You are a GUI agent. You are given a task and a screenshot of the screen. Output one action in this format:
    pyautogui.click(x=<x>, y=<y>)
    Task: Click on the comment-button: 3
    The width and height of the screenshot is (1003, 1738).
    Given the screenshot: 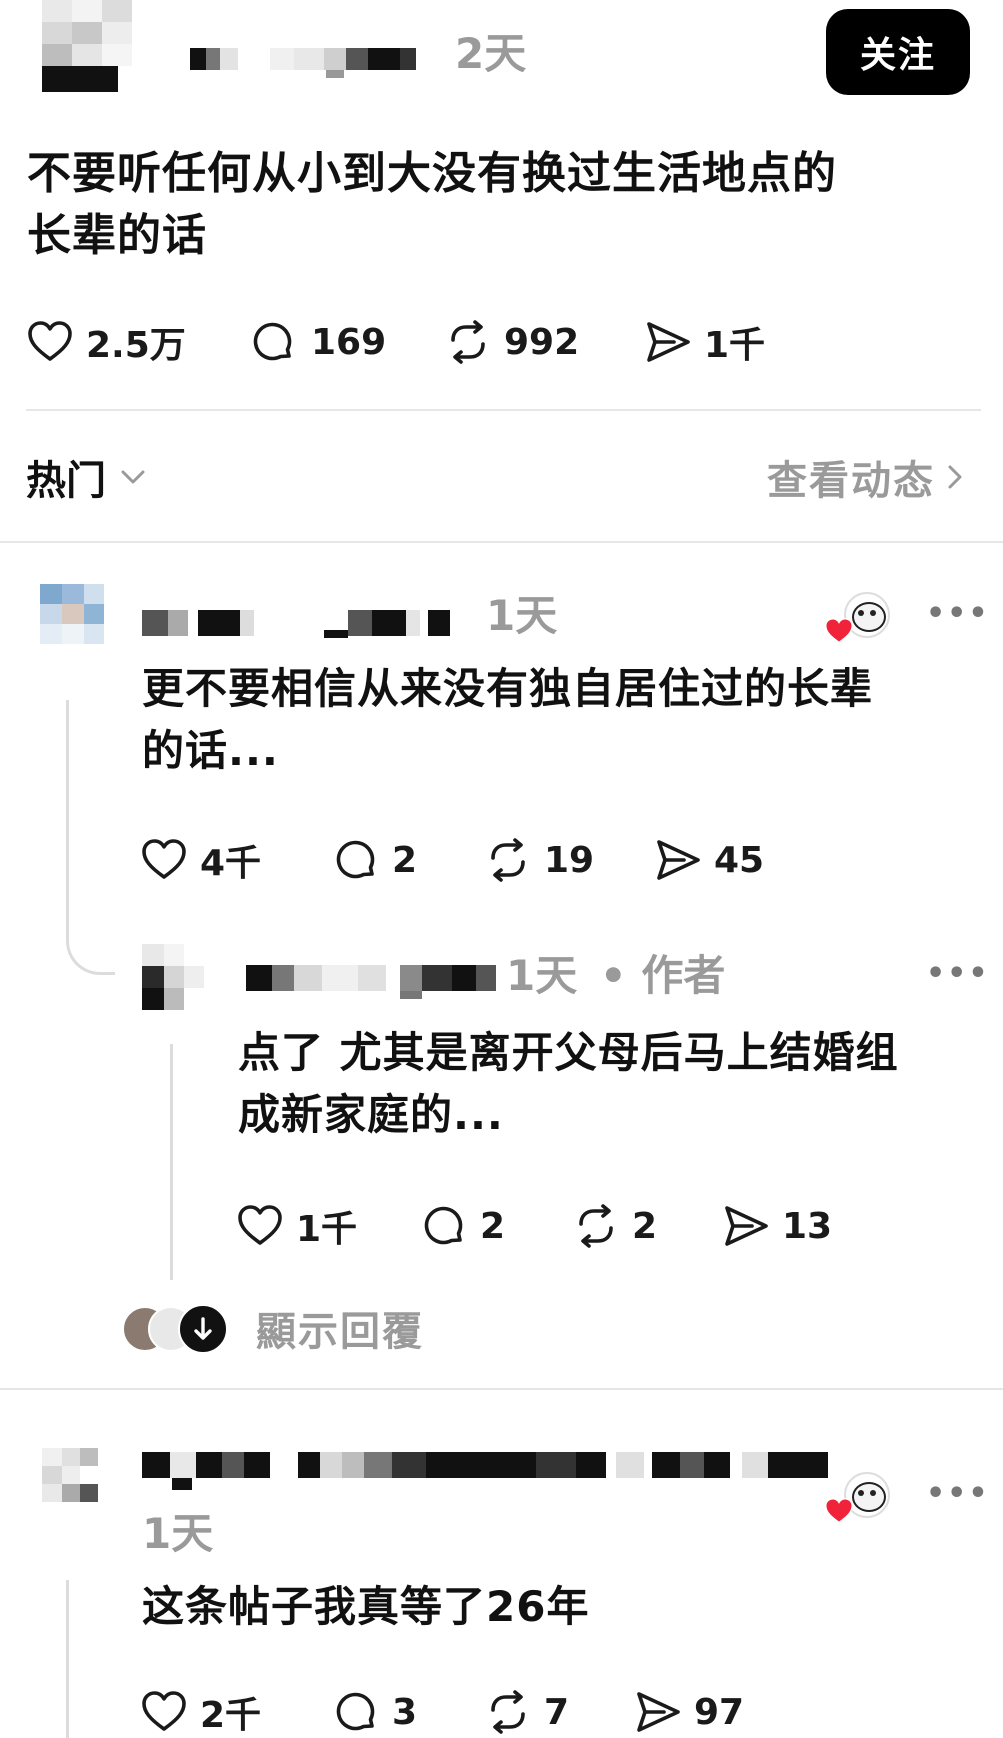 What is the action you would take?
    pyautogui.click(x=408, y=1712)
    